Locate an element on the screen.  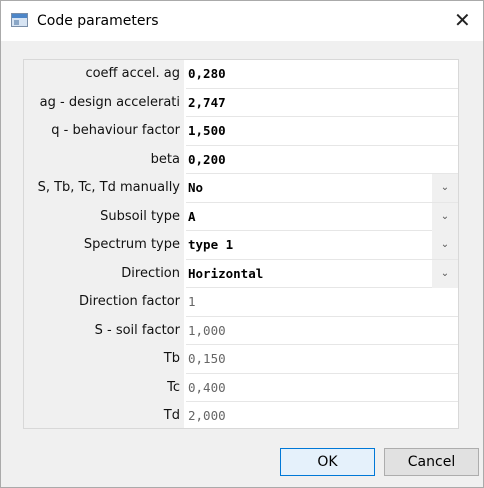
property-row: Subsoil type A ⌄ is located at coordinates (241, 216).